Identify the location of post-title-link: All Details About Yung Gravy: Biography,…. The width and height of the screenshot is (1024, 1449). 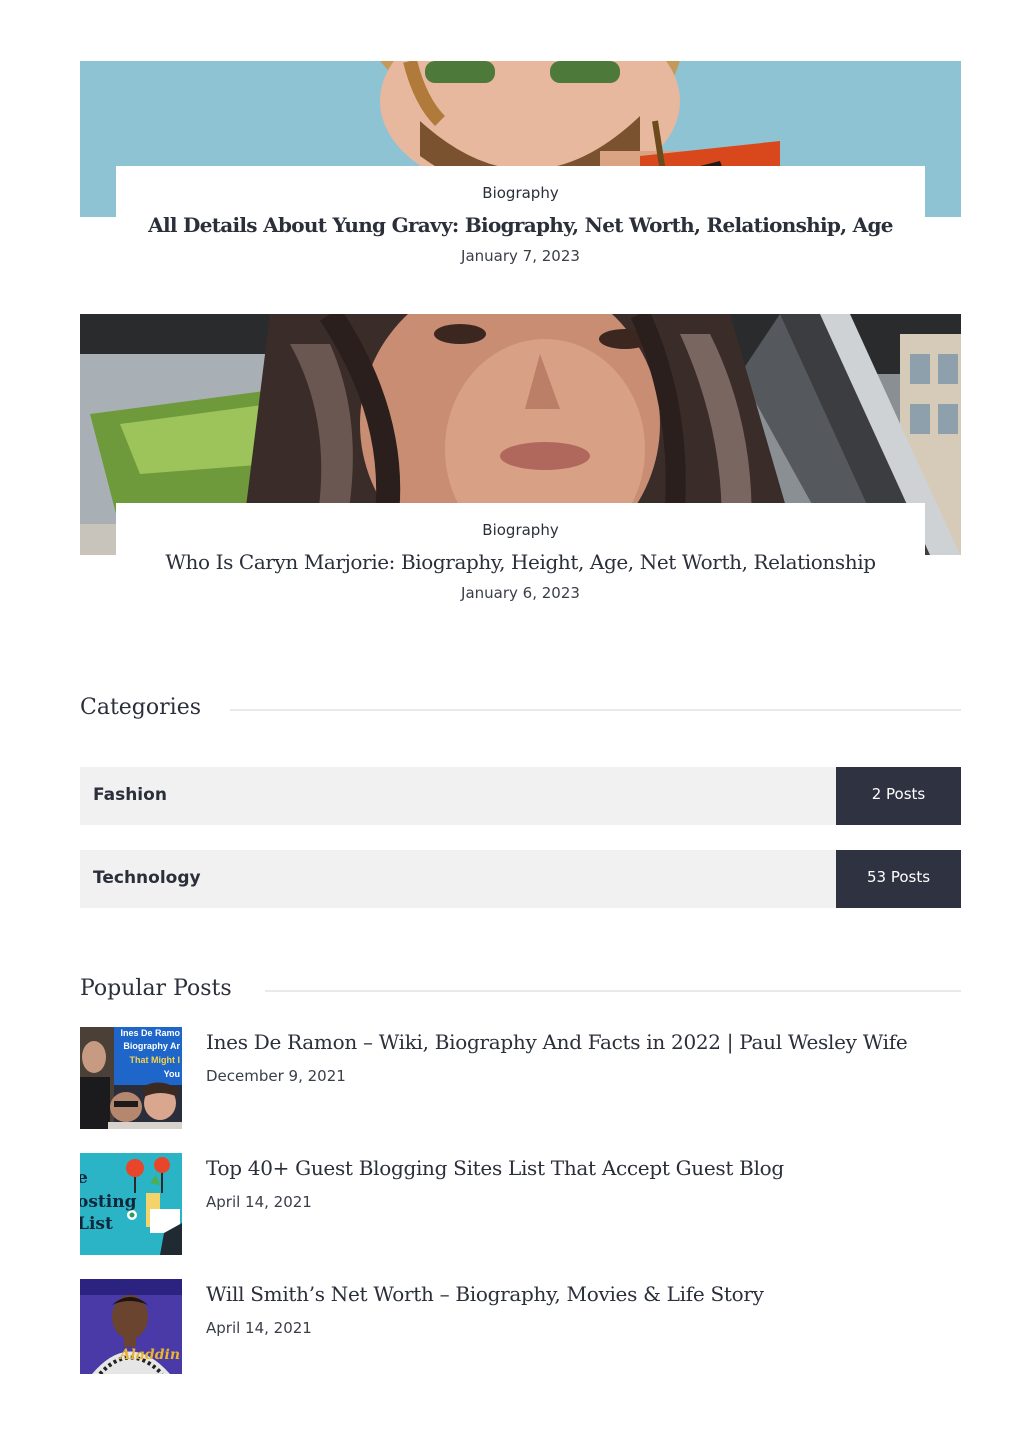
(520, 225).